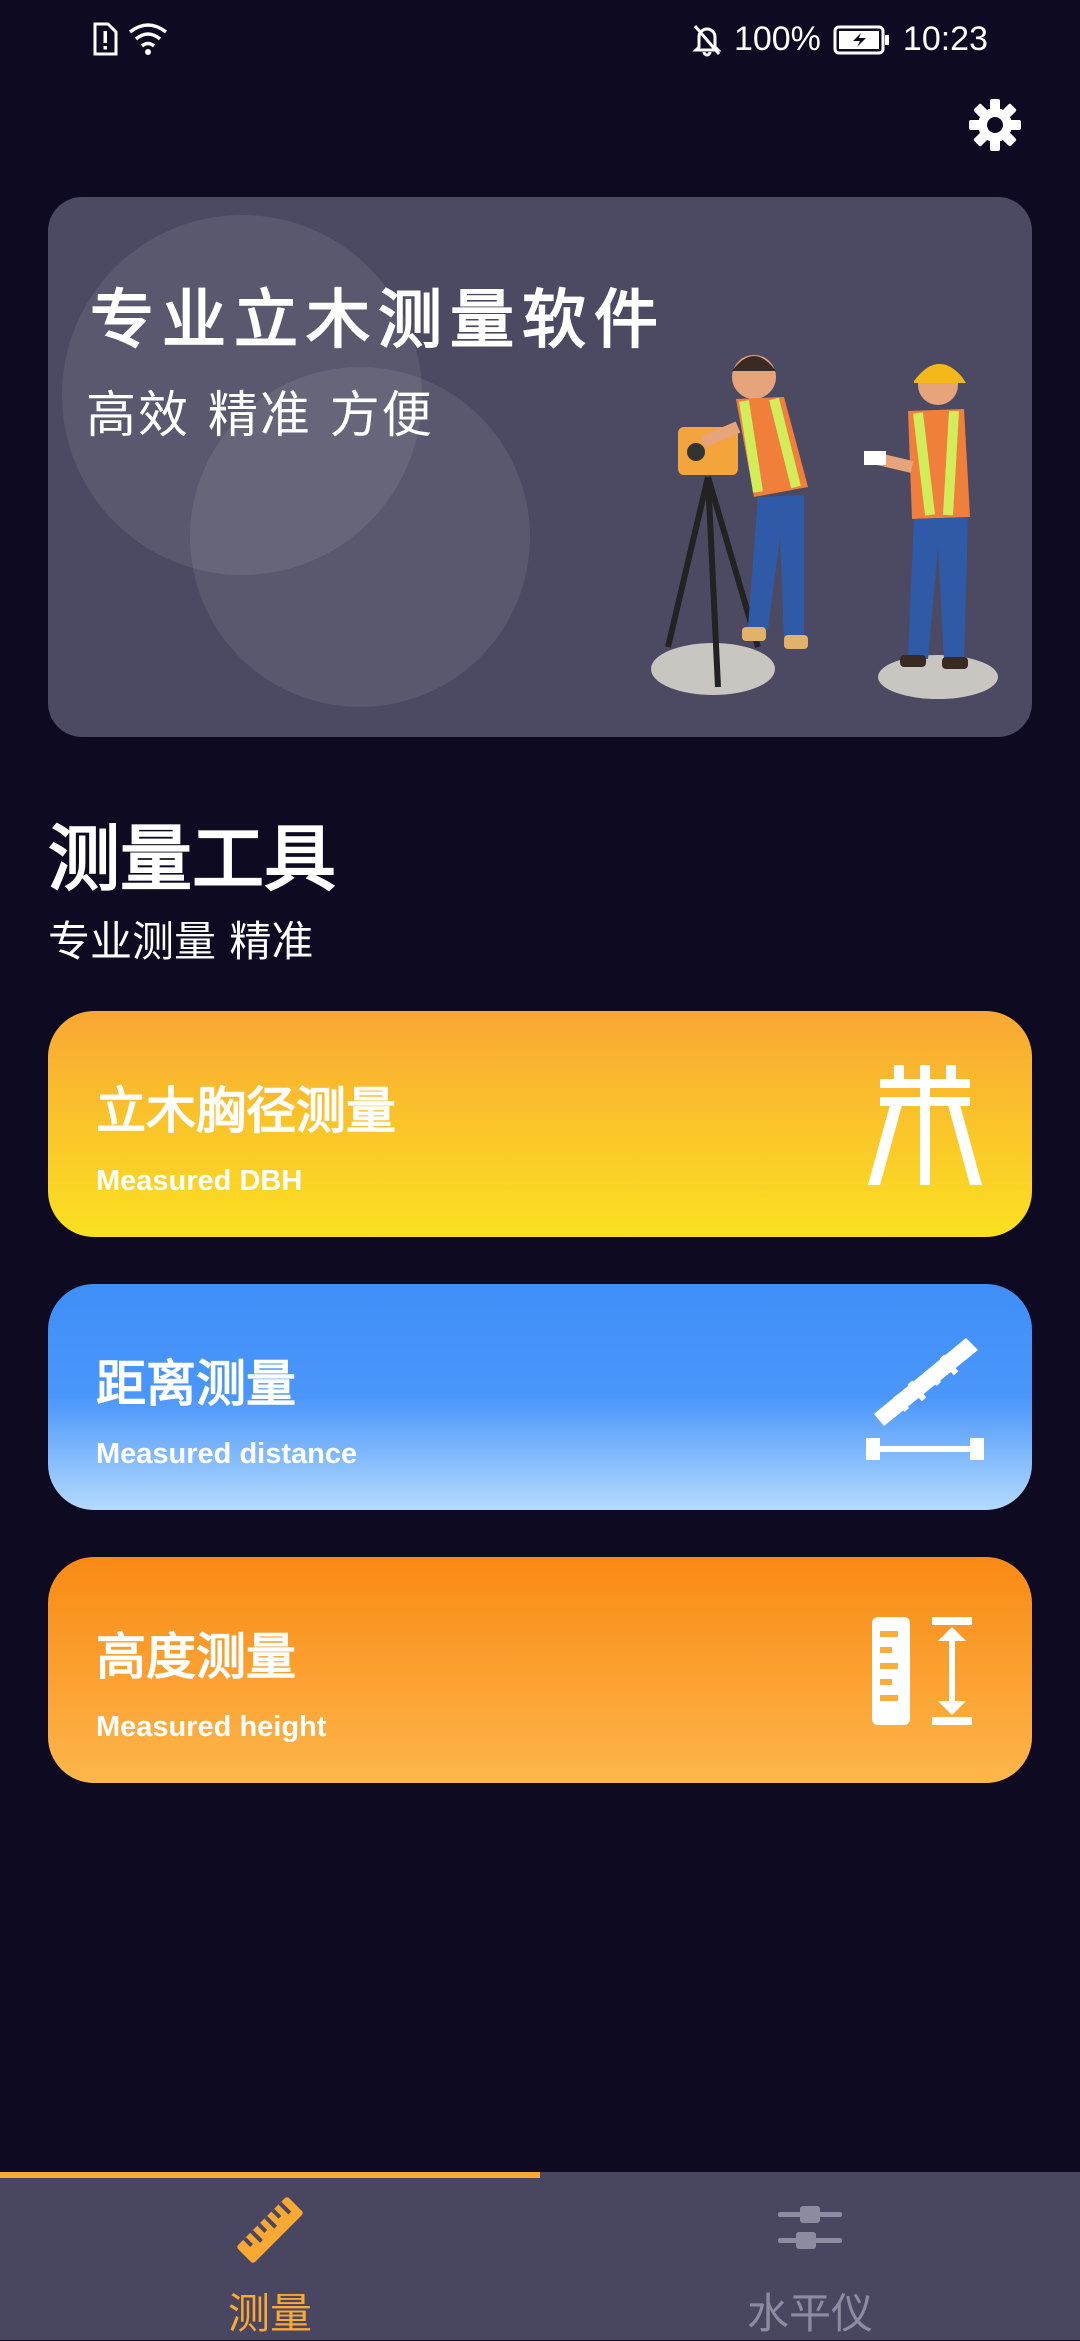 This screenshot has height=2341, width=1080. I want to click on card-subtitle: Measured DBH, so click(199, 1181).